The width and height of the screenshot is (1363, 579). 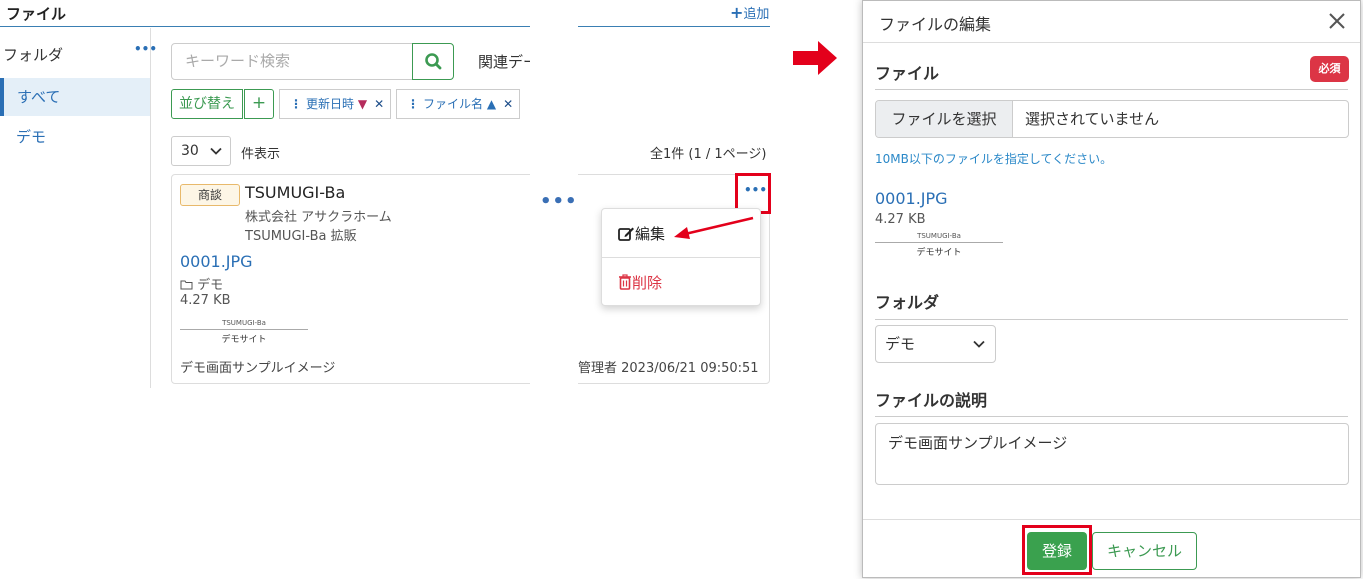 What do you see at coordinates (295, 192) in the screenshot?
I see `card-title: TSUMUGI-Ba` at bounding box center [295, 192].